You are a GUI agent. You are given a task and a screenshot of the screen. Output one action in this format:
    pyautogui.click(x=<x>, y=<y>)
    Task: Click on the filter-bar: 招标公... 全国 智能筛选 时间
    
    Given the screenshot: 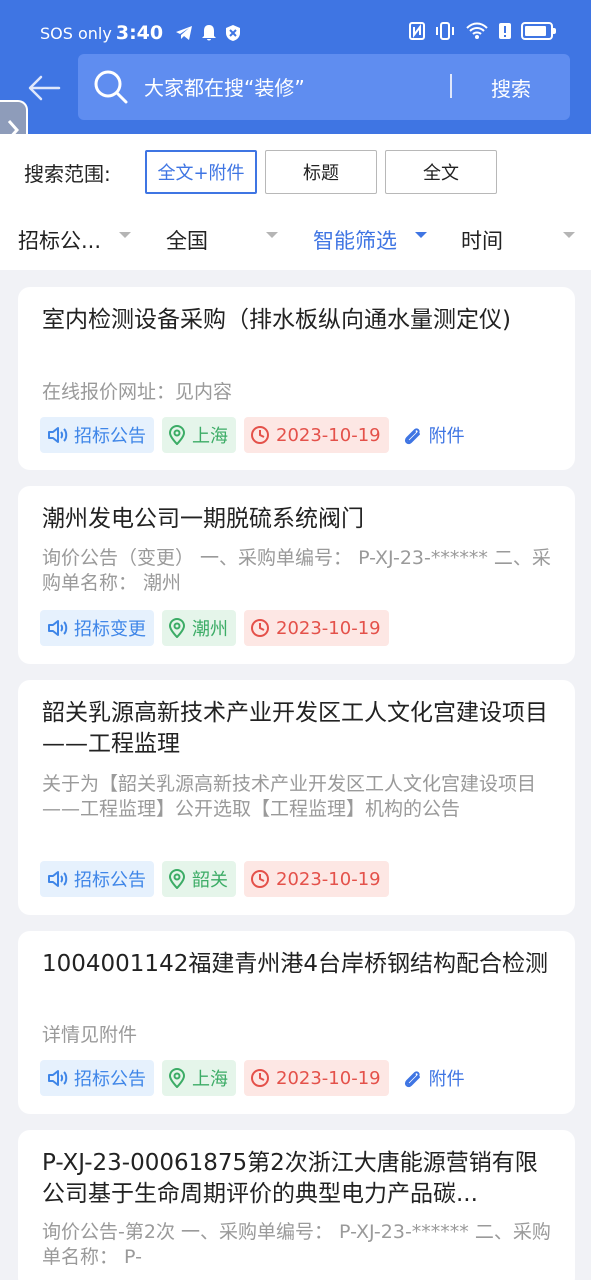 What is the action you would take?
    pyautogui.click(x=295, y=241)
    